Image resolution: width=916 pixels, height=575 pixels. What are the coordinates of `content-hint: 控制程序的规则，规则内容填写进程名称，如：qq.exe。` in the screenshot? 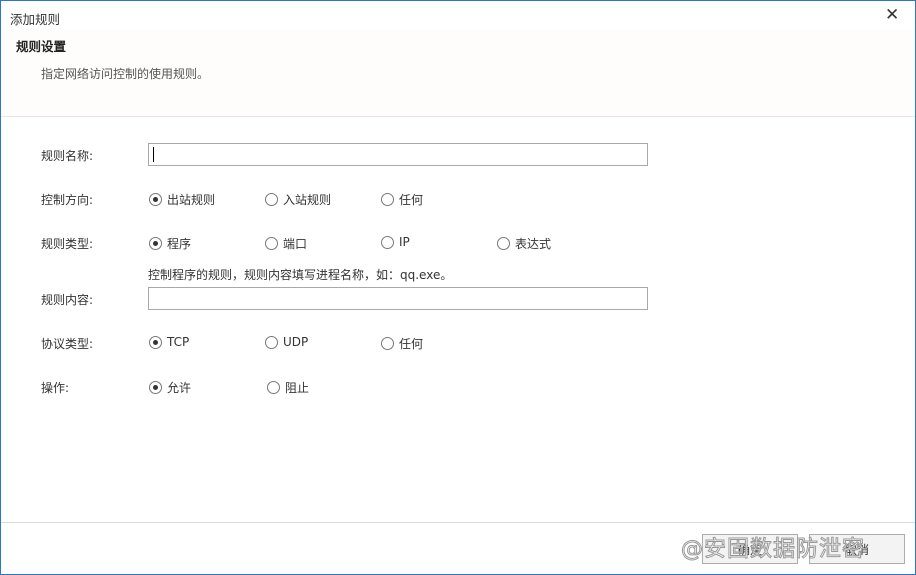 It's located at (300, 275).